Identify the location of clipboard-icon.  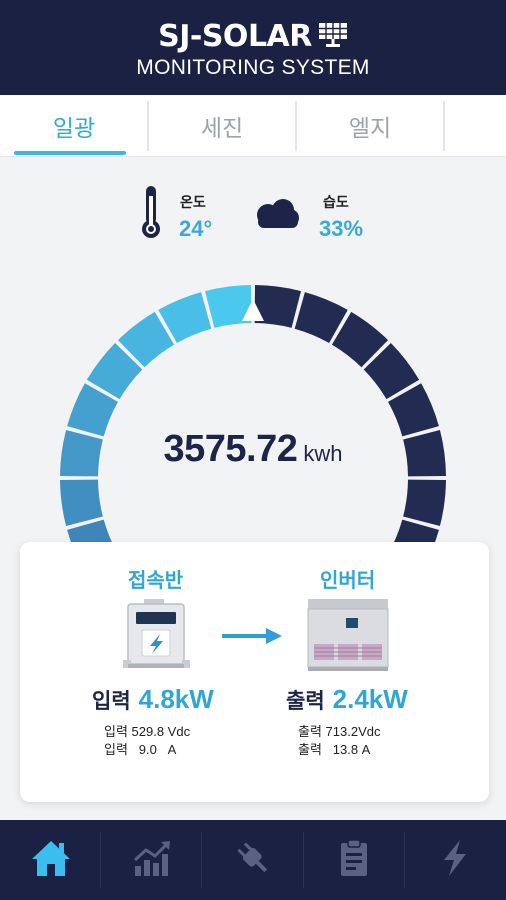
(354, 860).